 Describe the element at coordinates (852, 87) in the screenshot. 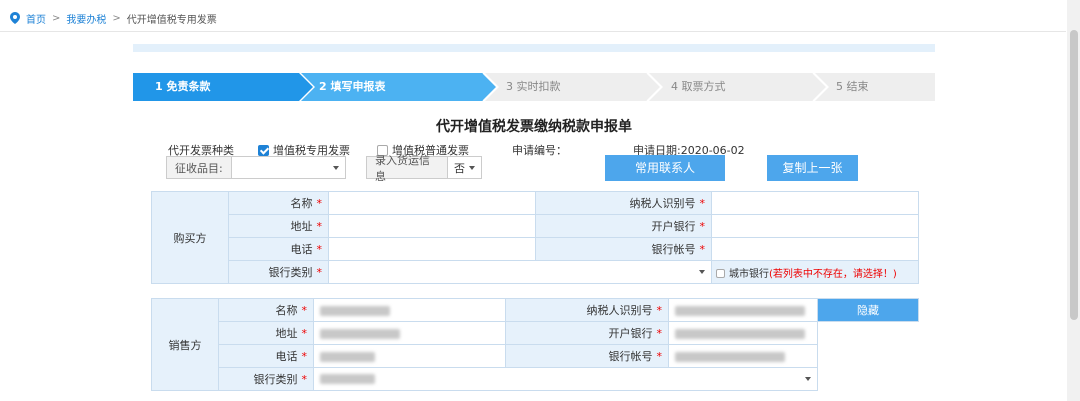

I see `step-5: 5 结束` at that location.